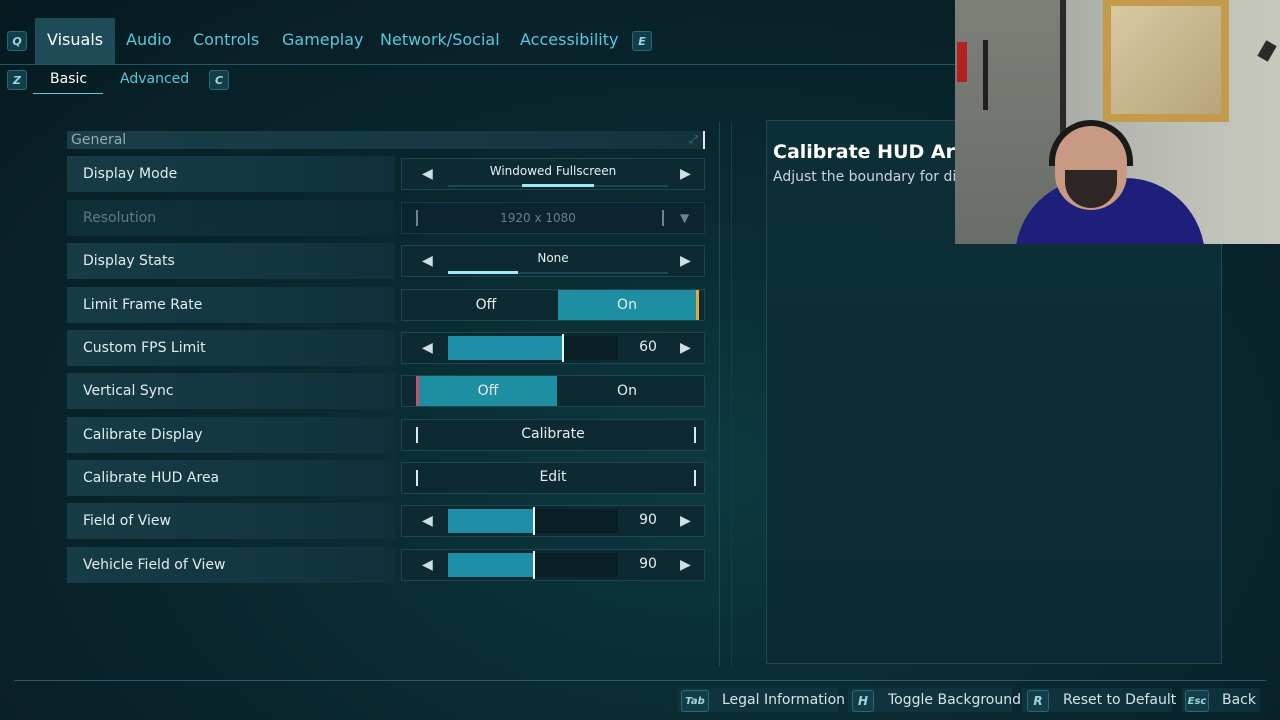 Image resolution: width=1280 pixels, height=720 pixels. I want to click on webcam-picture, so click(1166, 60).